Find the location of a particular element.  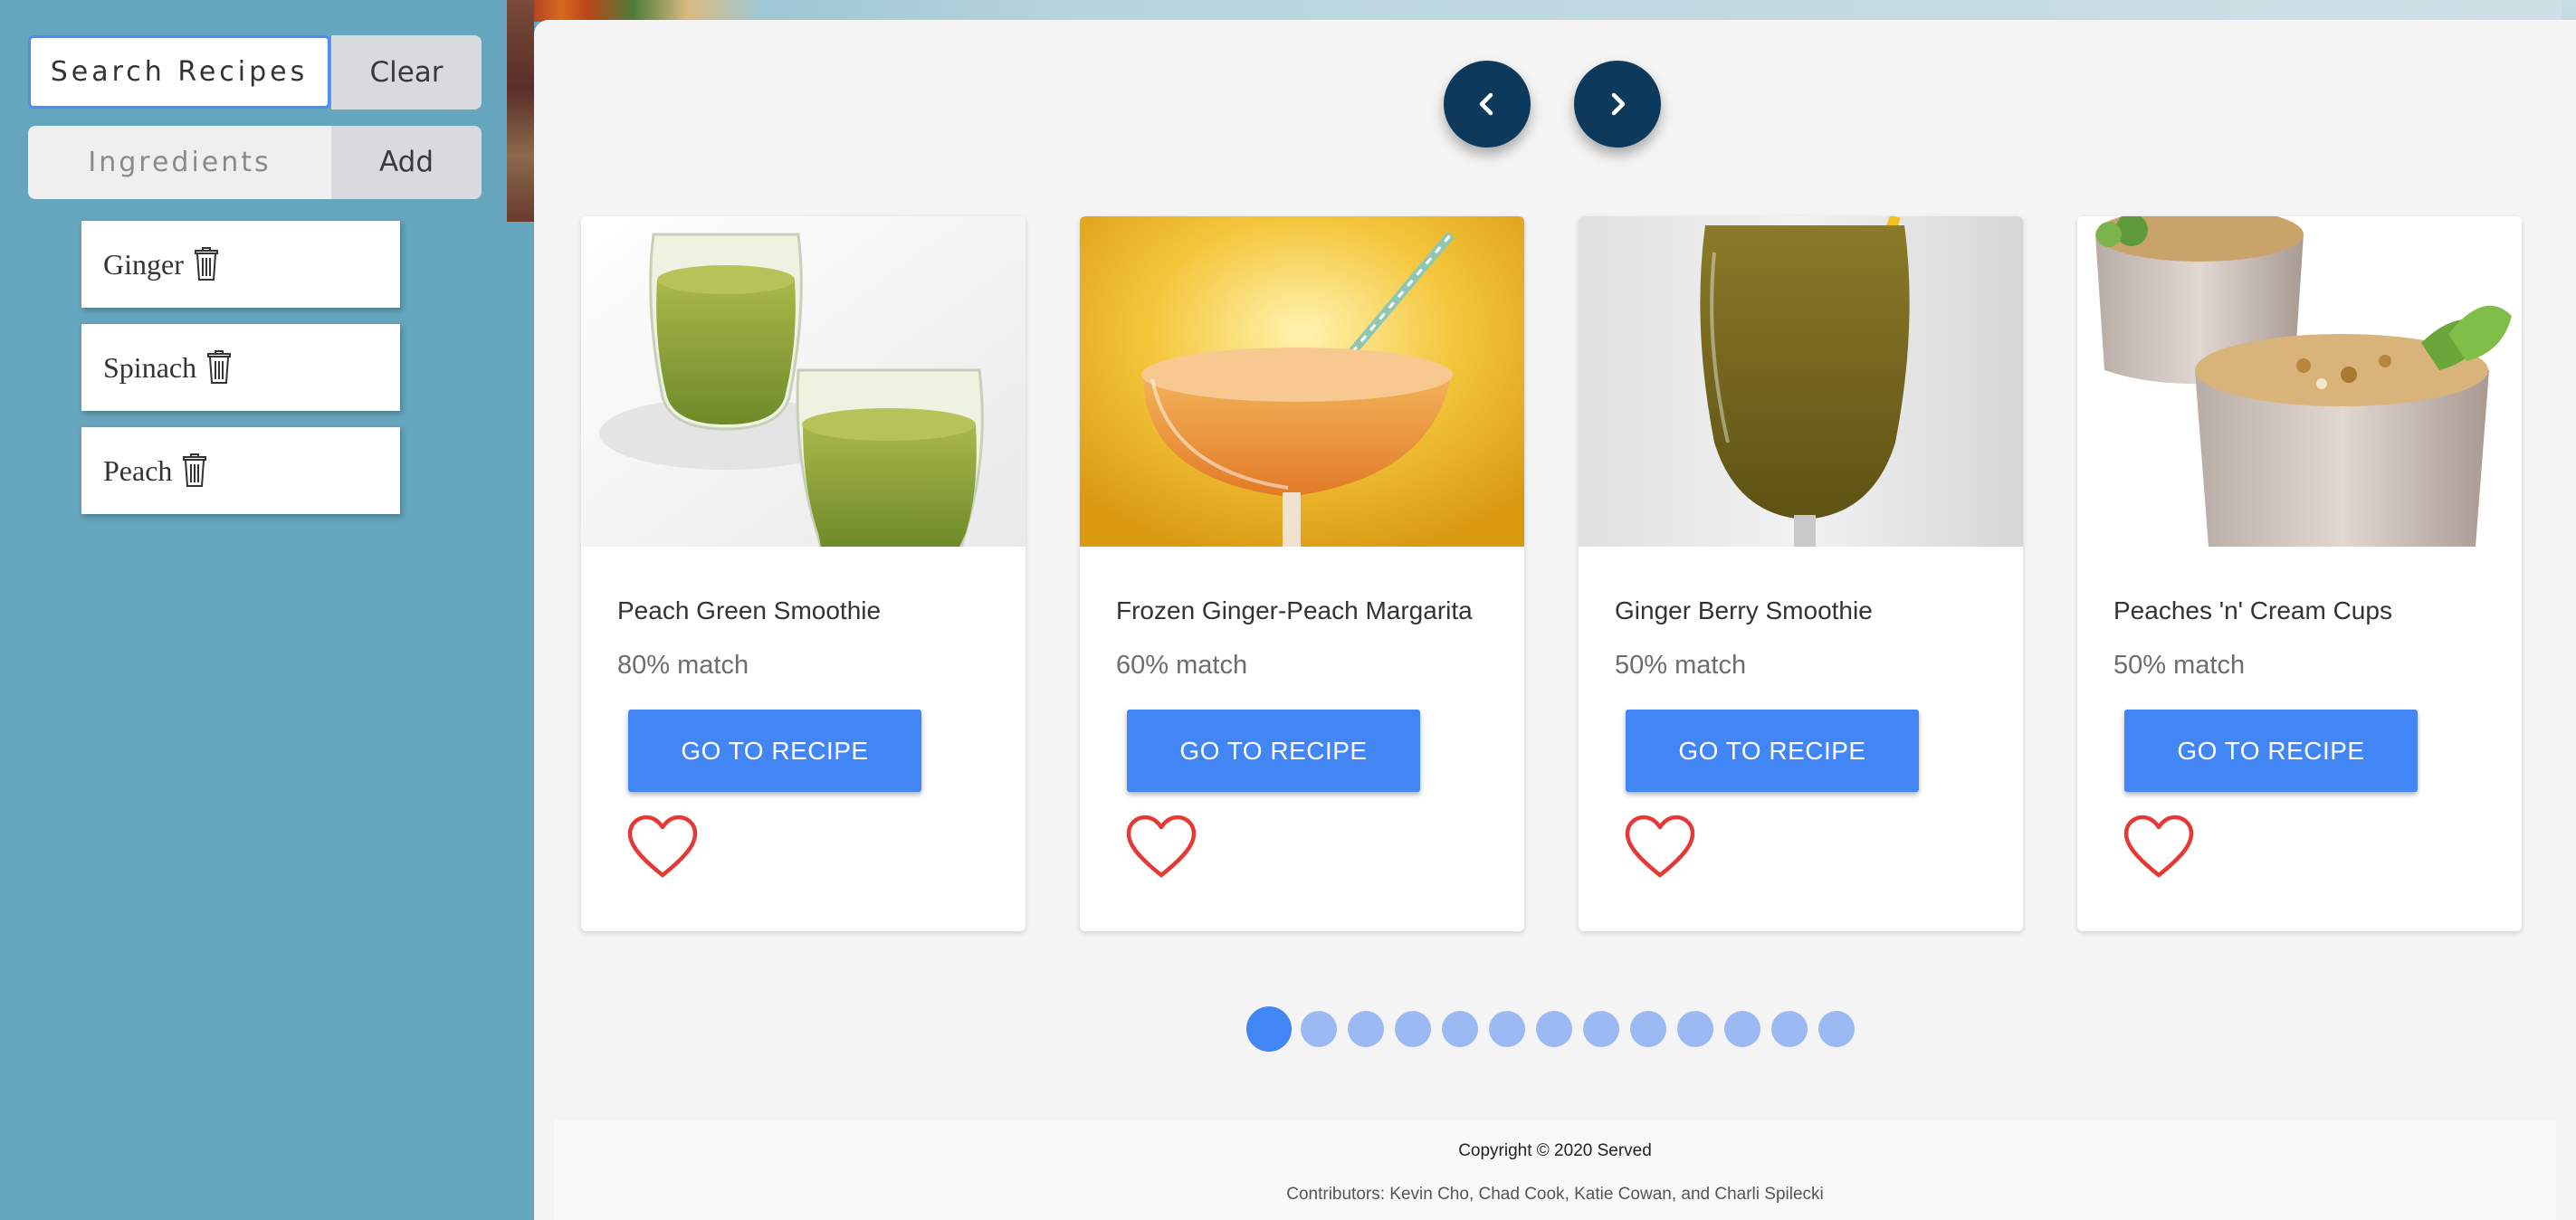

copyright-text: Copyright © 2020 Served is located at coordinates (1555, 1150).